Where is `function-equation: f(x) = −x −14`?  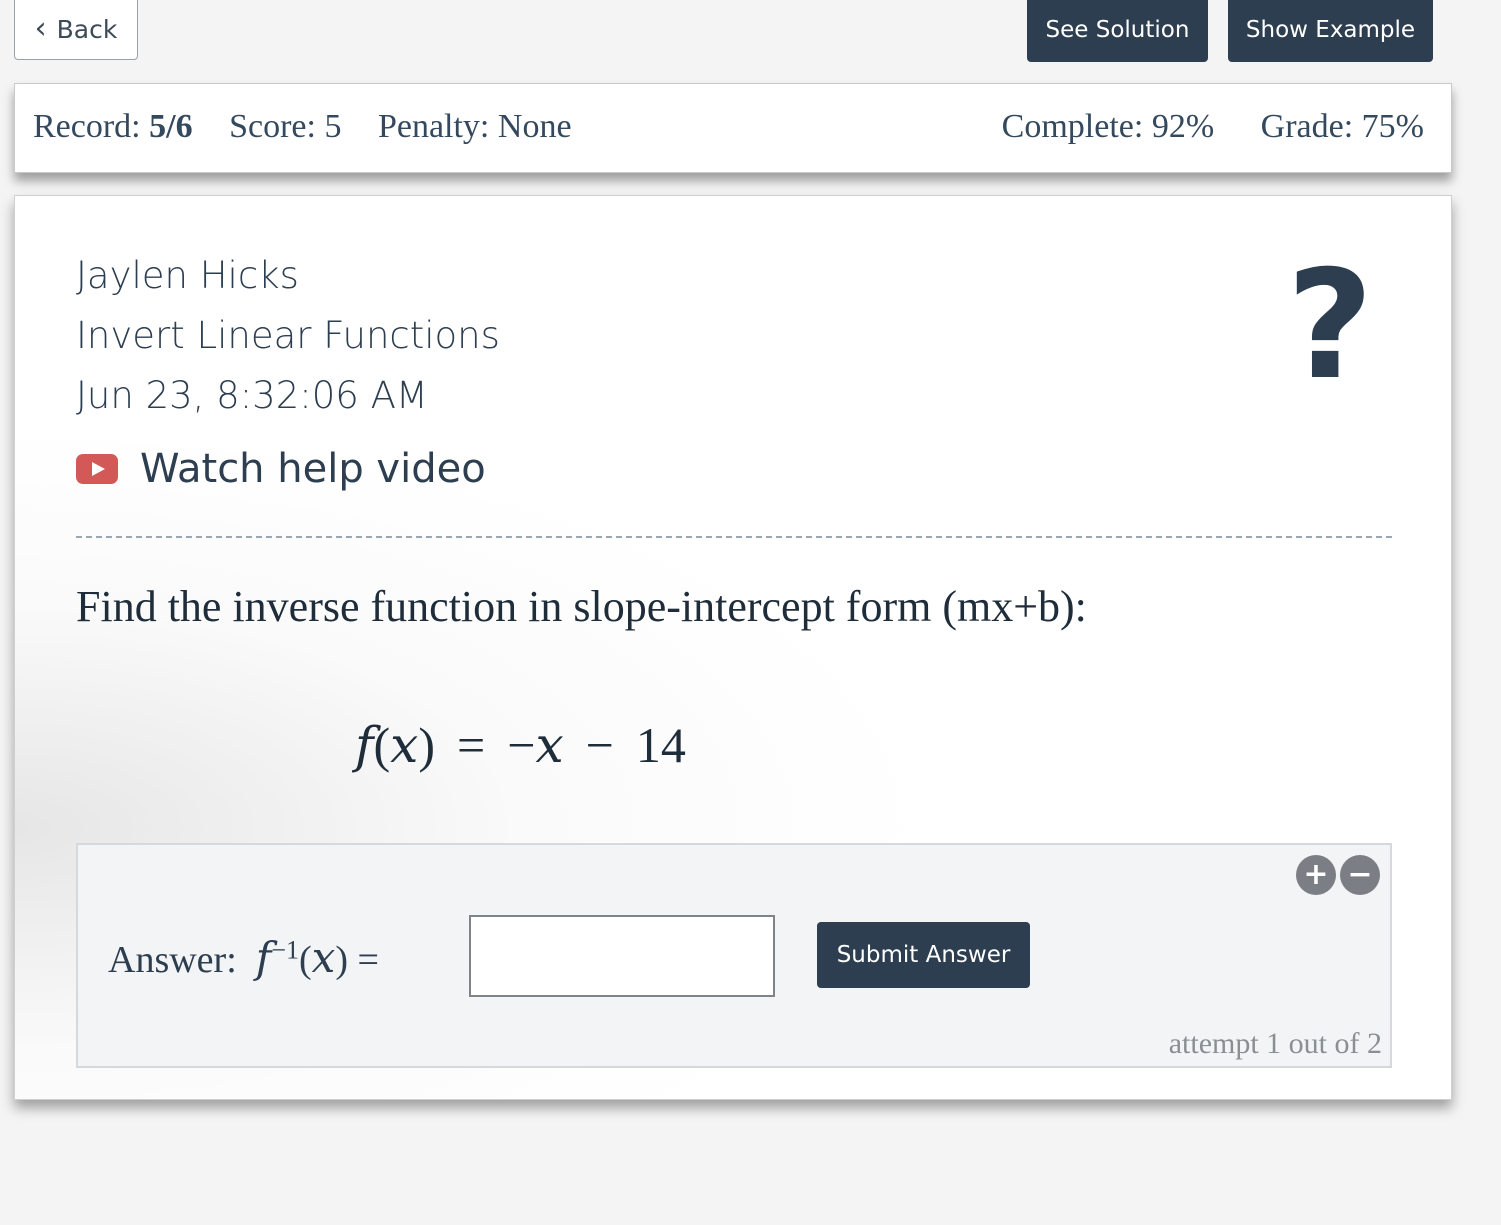
function-equation: f(x) = −x −14 is located at coordinates (520, 745).